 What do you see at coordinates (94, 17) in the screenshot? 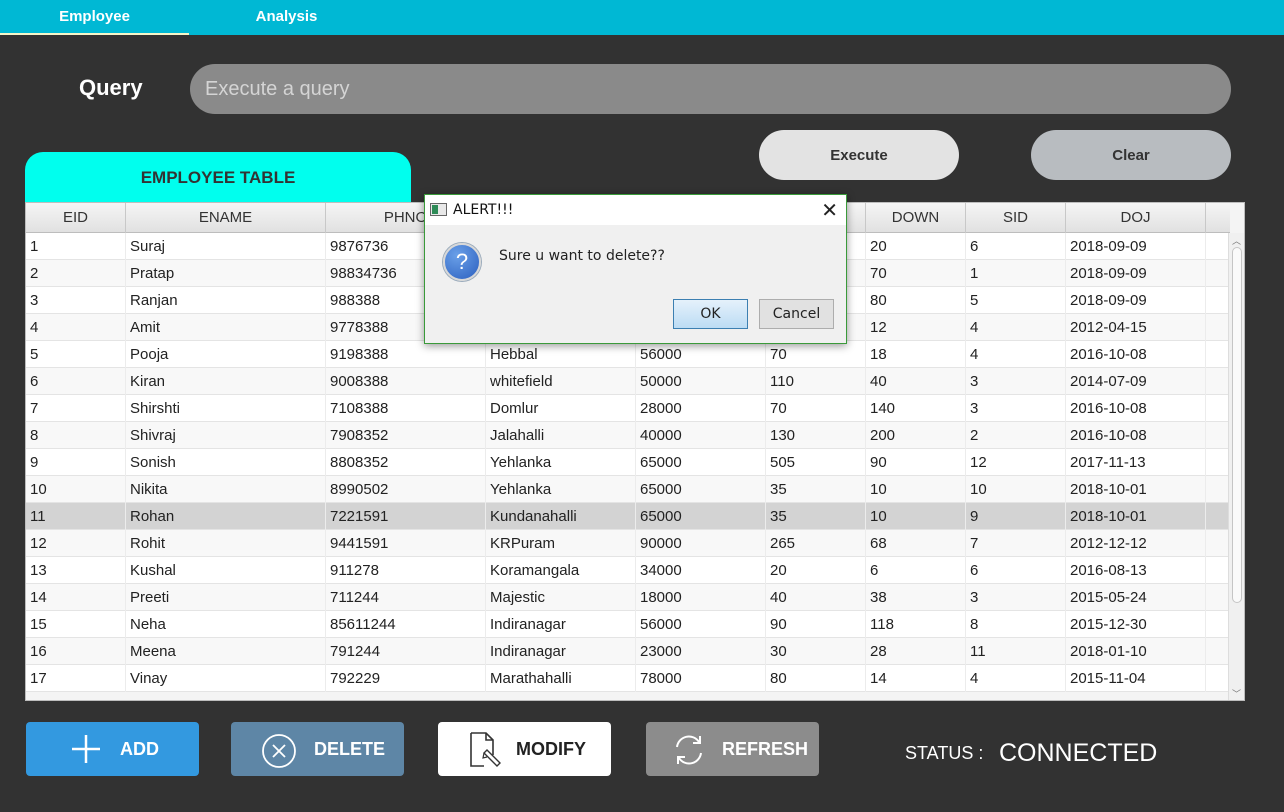
I see `tab-employee: Employee` at bounding box center [94, 17].